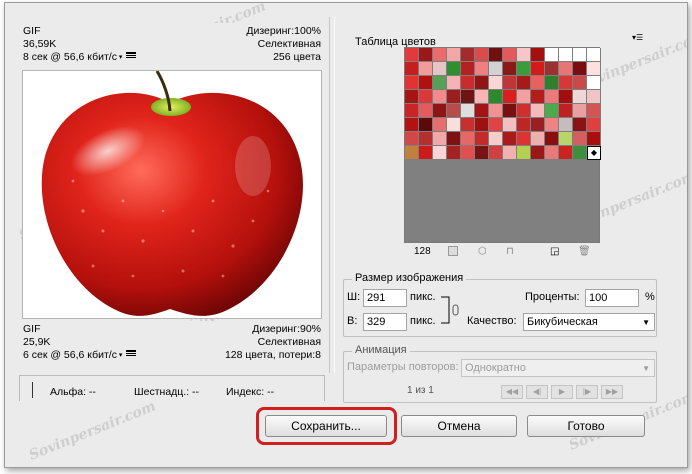 This screenshot has height=474, width=692. What do you see at coordinates (459, 426) in the screenshot?
I see `cancel-button: Отмена` at bounding box center [459, 426].